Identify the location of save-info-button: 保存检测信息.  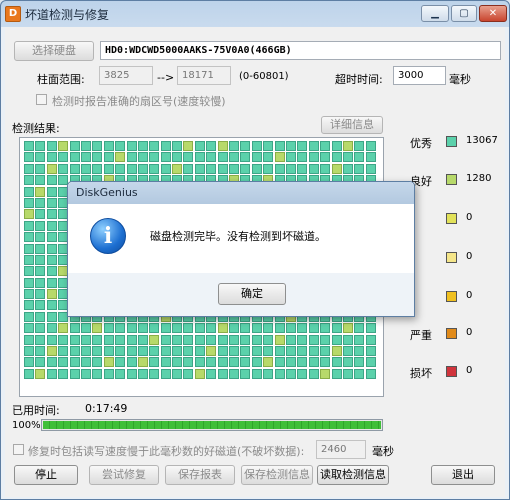
(277, 475).